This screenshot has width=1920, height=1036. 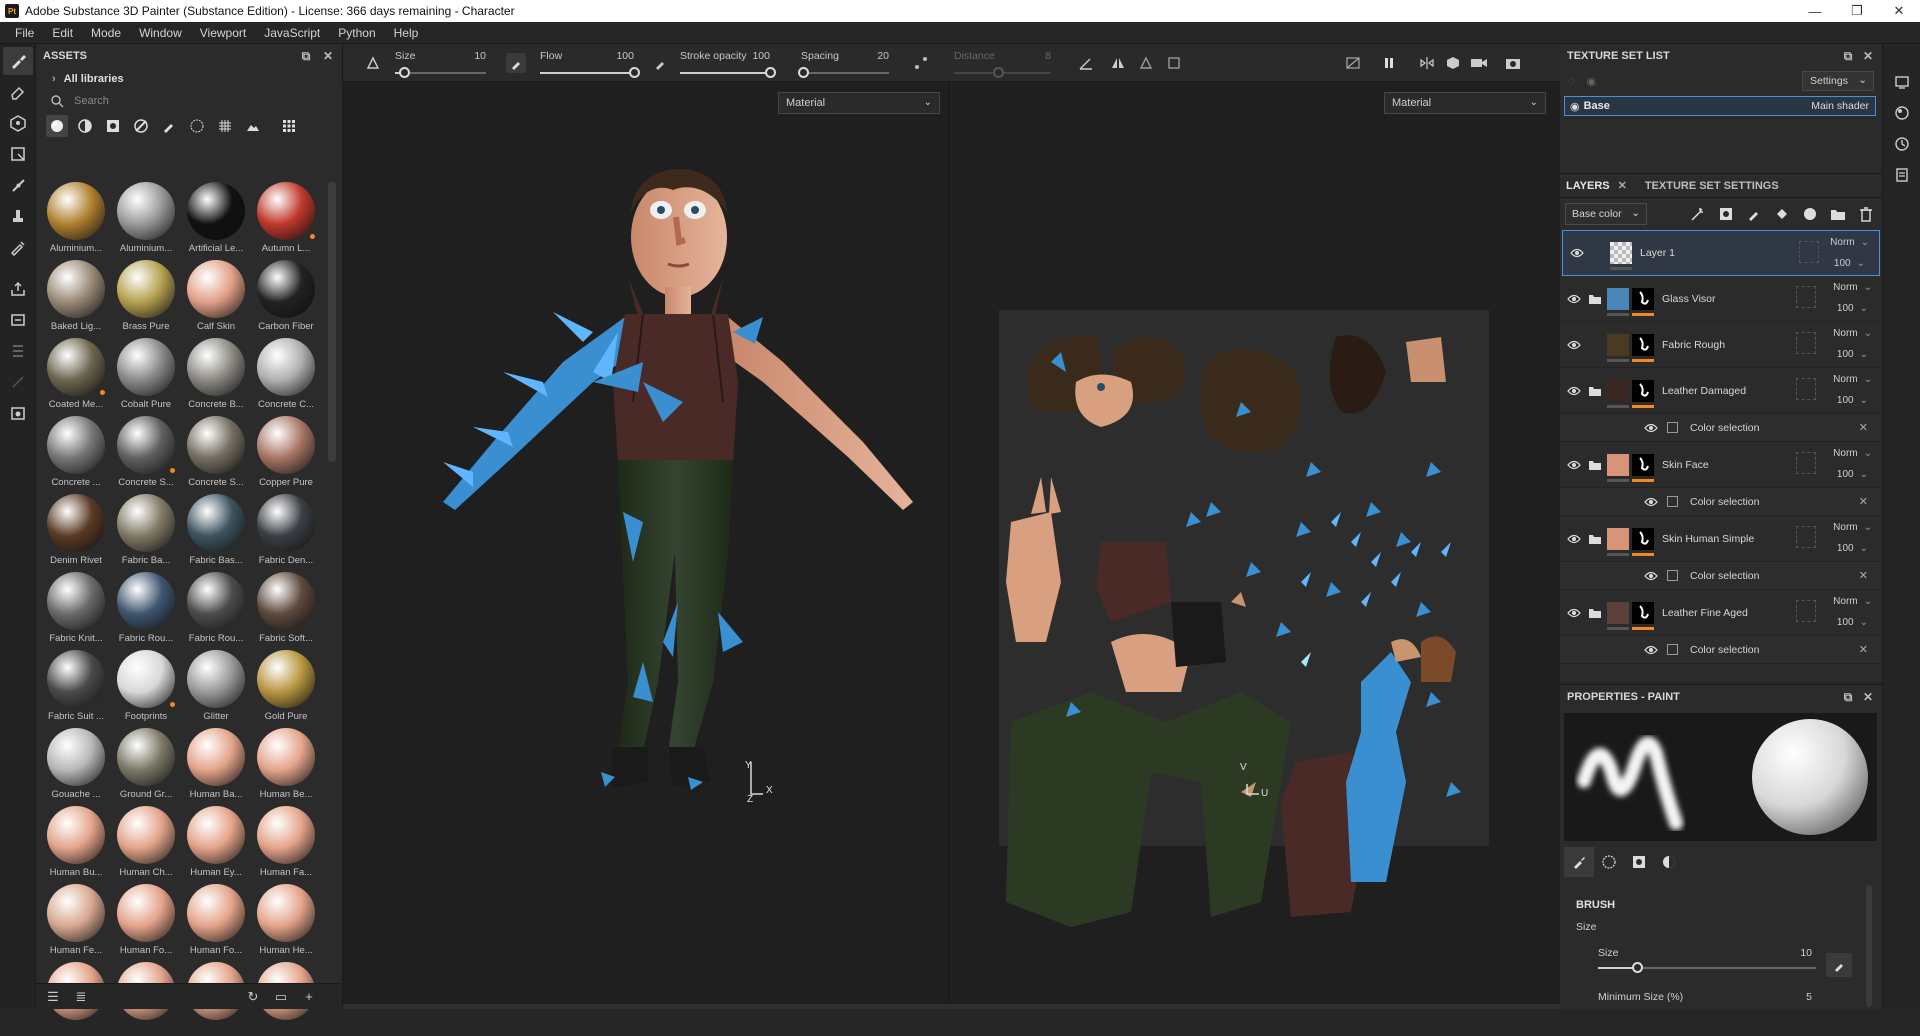 I want to click on layer-row: Leather Fine Aged Norm 100, so click(x=1721, y=613).